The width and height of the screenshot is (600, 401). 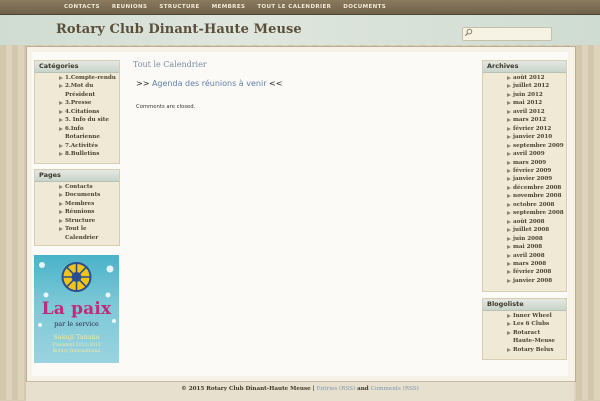 What do you see at coordinates (524, 196) in the screenshot?
I see `archive-item: novembre 2008` at bounding box center [524, 196].